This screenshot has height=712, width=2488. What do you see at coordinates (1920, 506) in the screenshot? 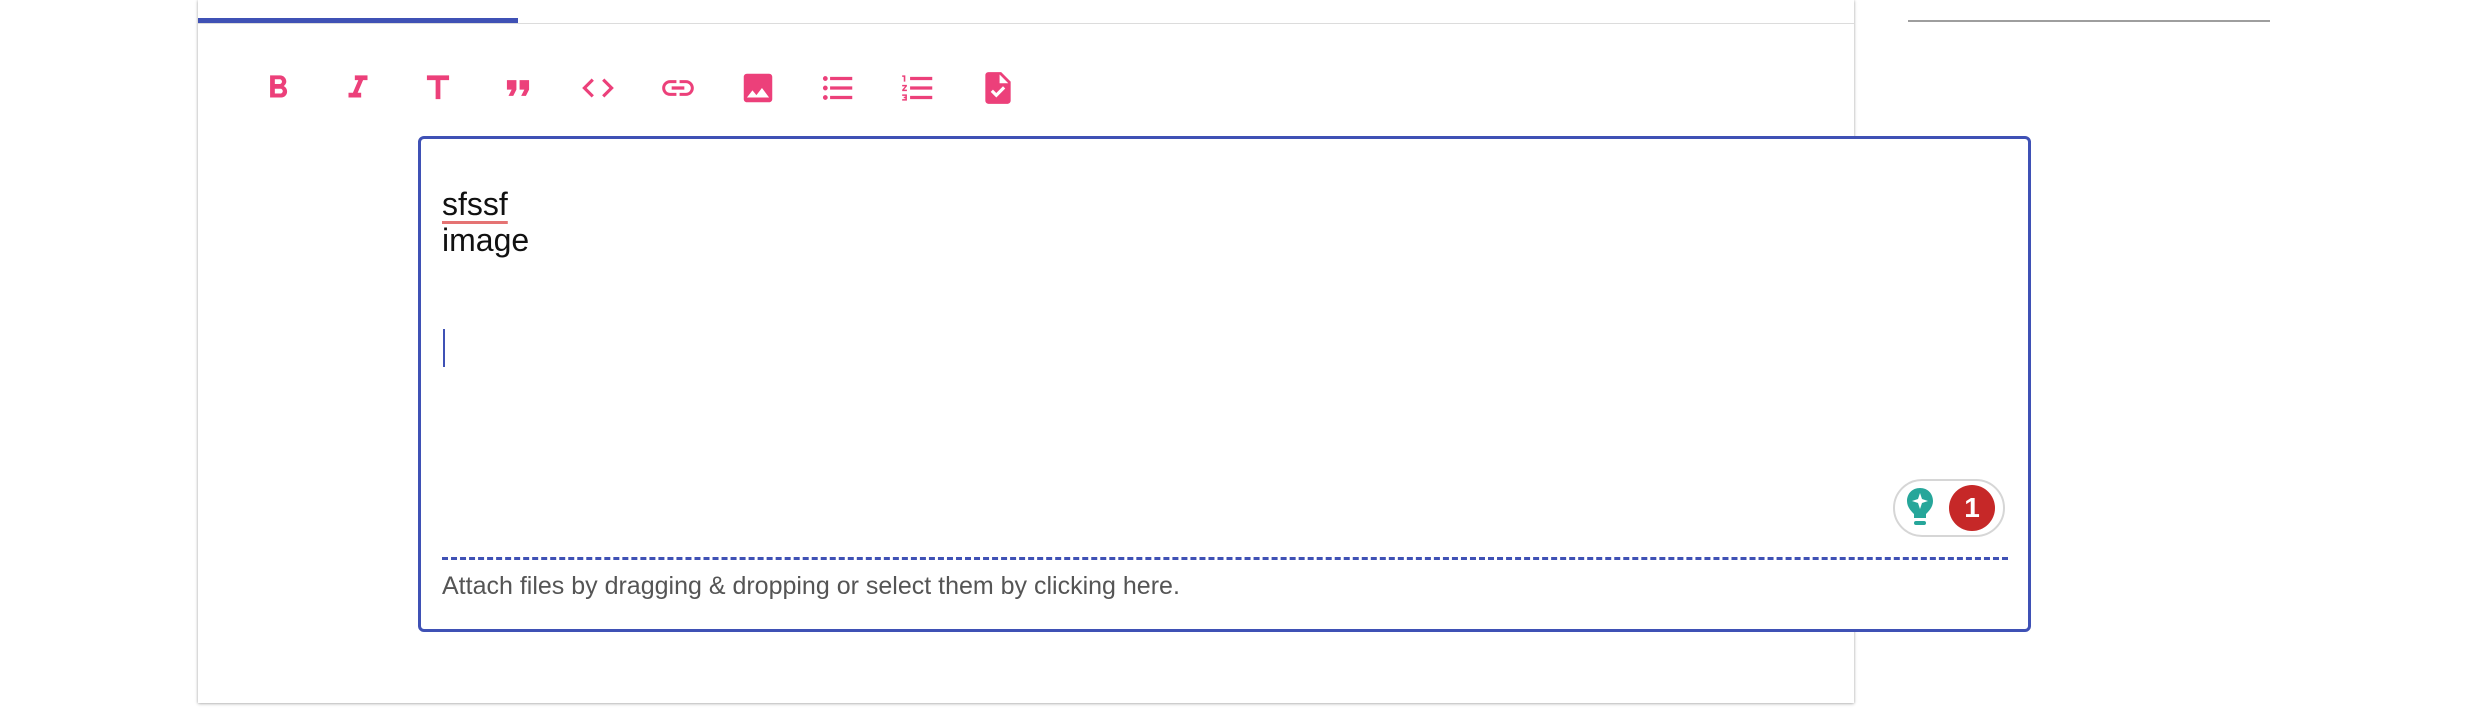
I see `lightbulb-icon` at bounding box center [1920, 506].